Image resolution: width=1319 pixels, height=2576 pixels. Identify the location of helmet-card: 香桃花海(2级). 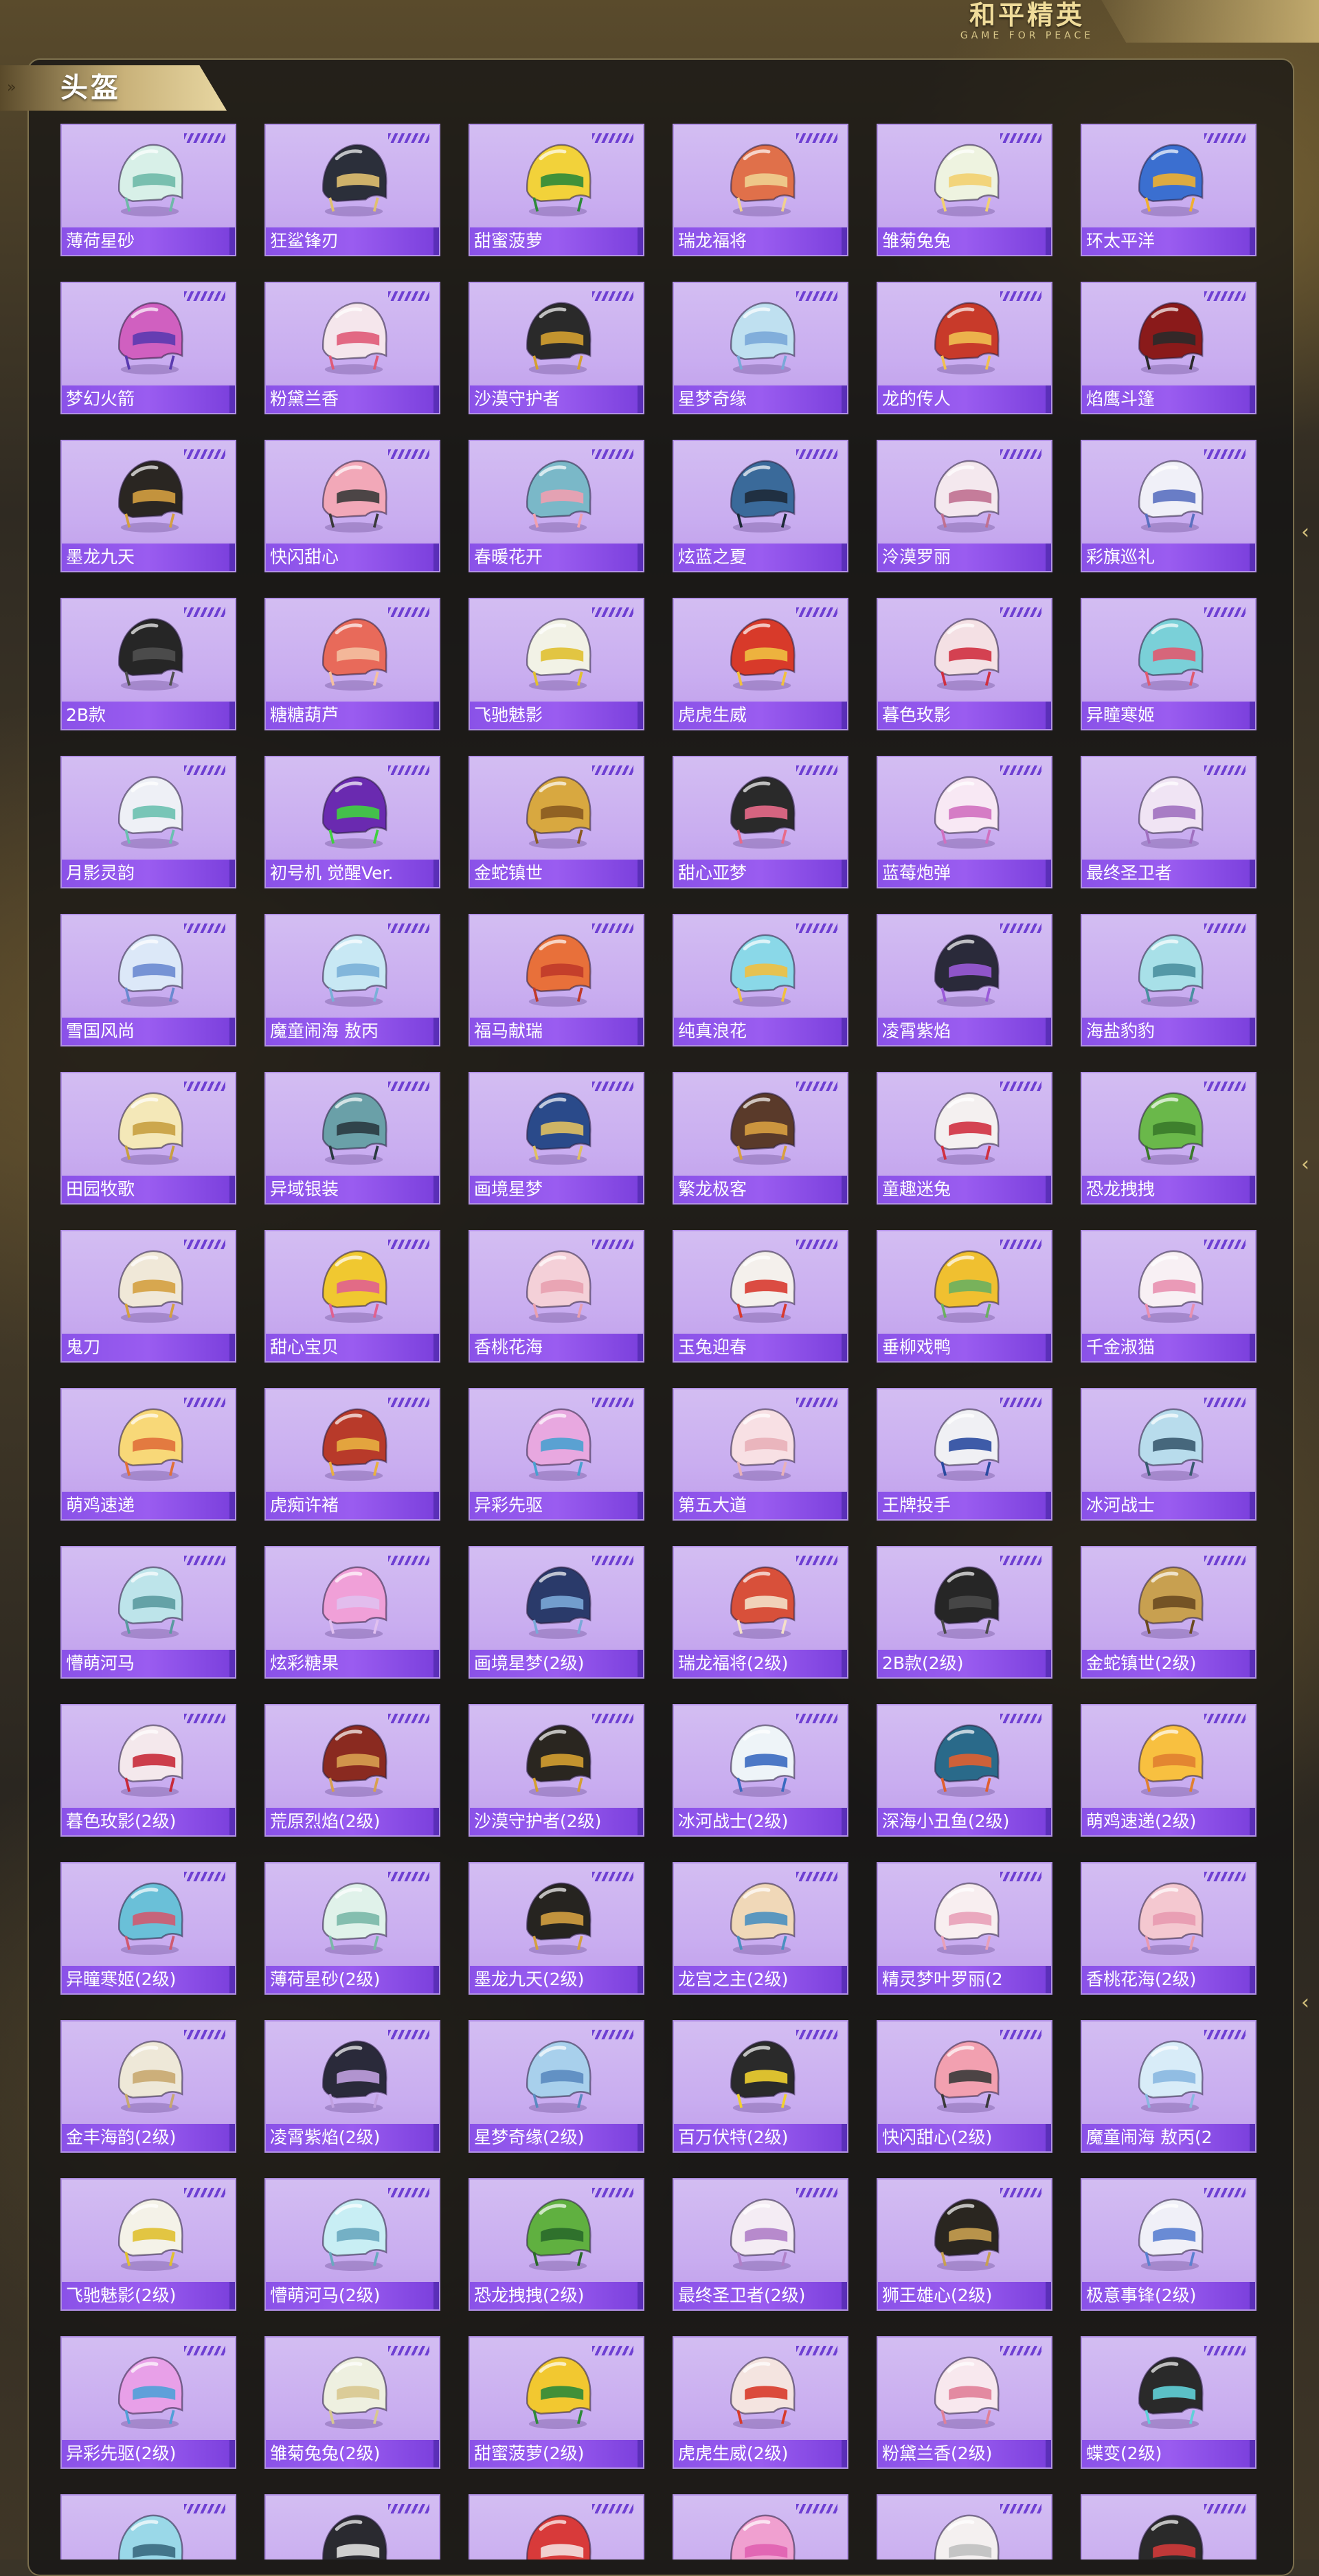
(1169, 1928).